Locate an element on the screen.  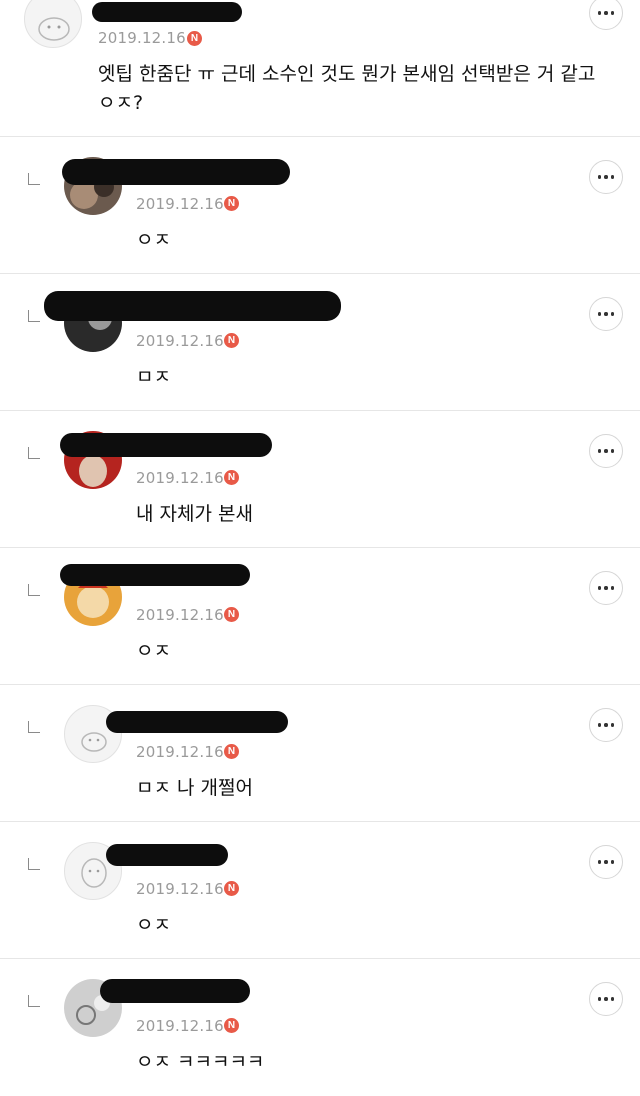
reply-item: 2019.12.16 N ㅁㅈ is located at coordinates (320, 342).